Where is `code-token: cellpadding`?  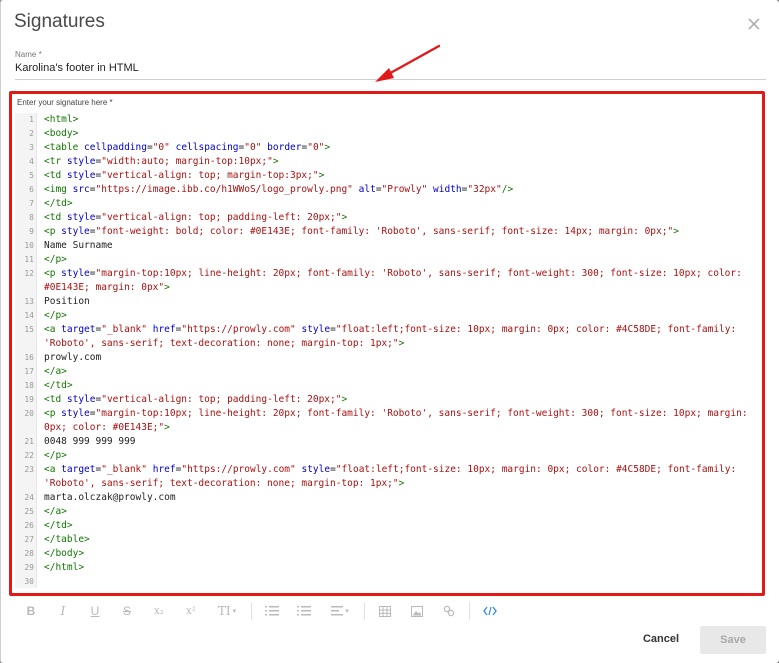 code-token: cellpadding is located at coordinates (115, 147).